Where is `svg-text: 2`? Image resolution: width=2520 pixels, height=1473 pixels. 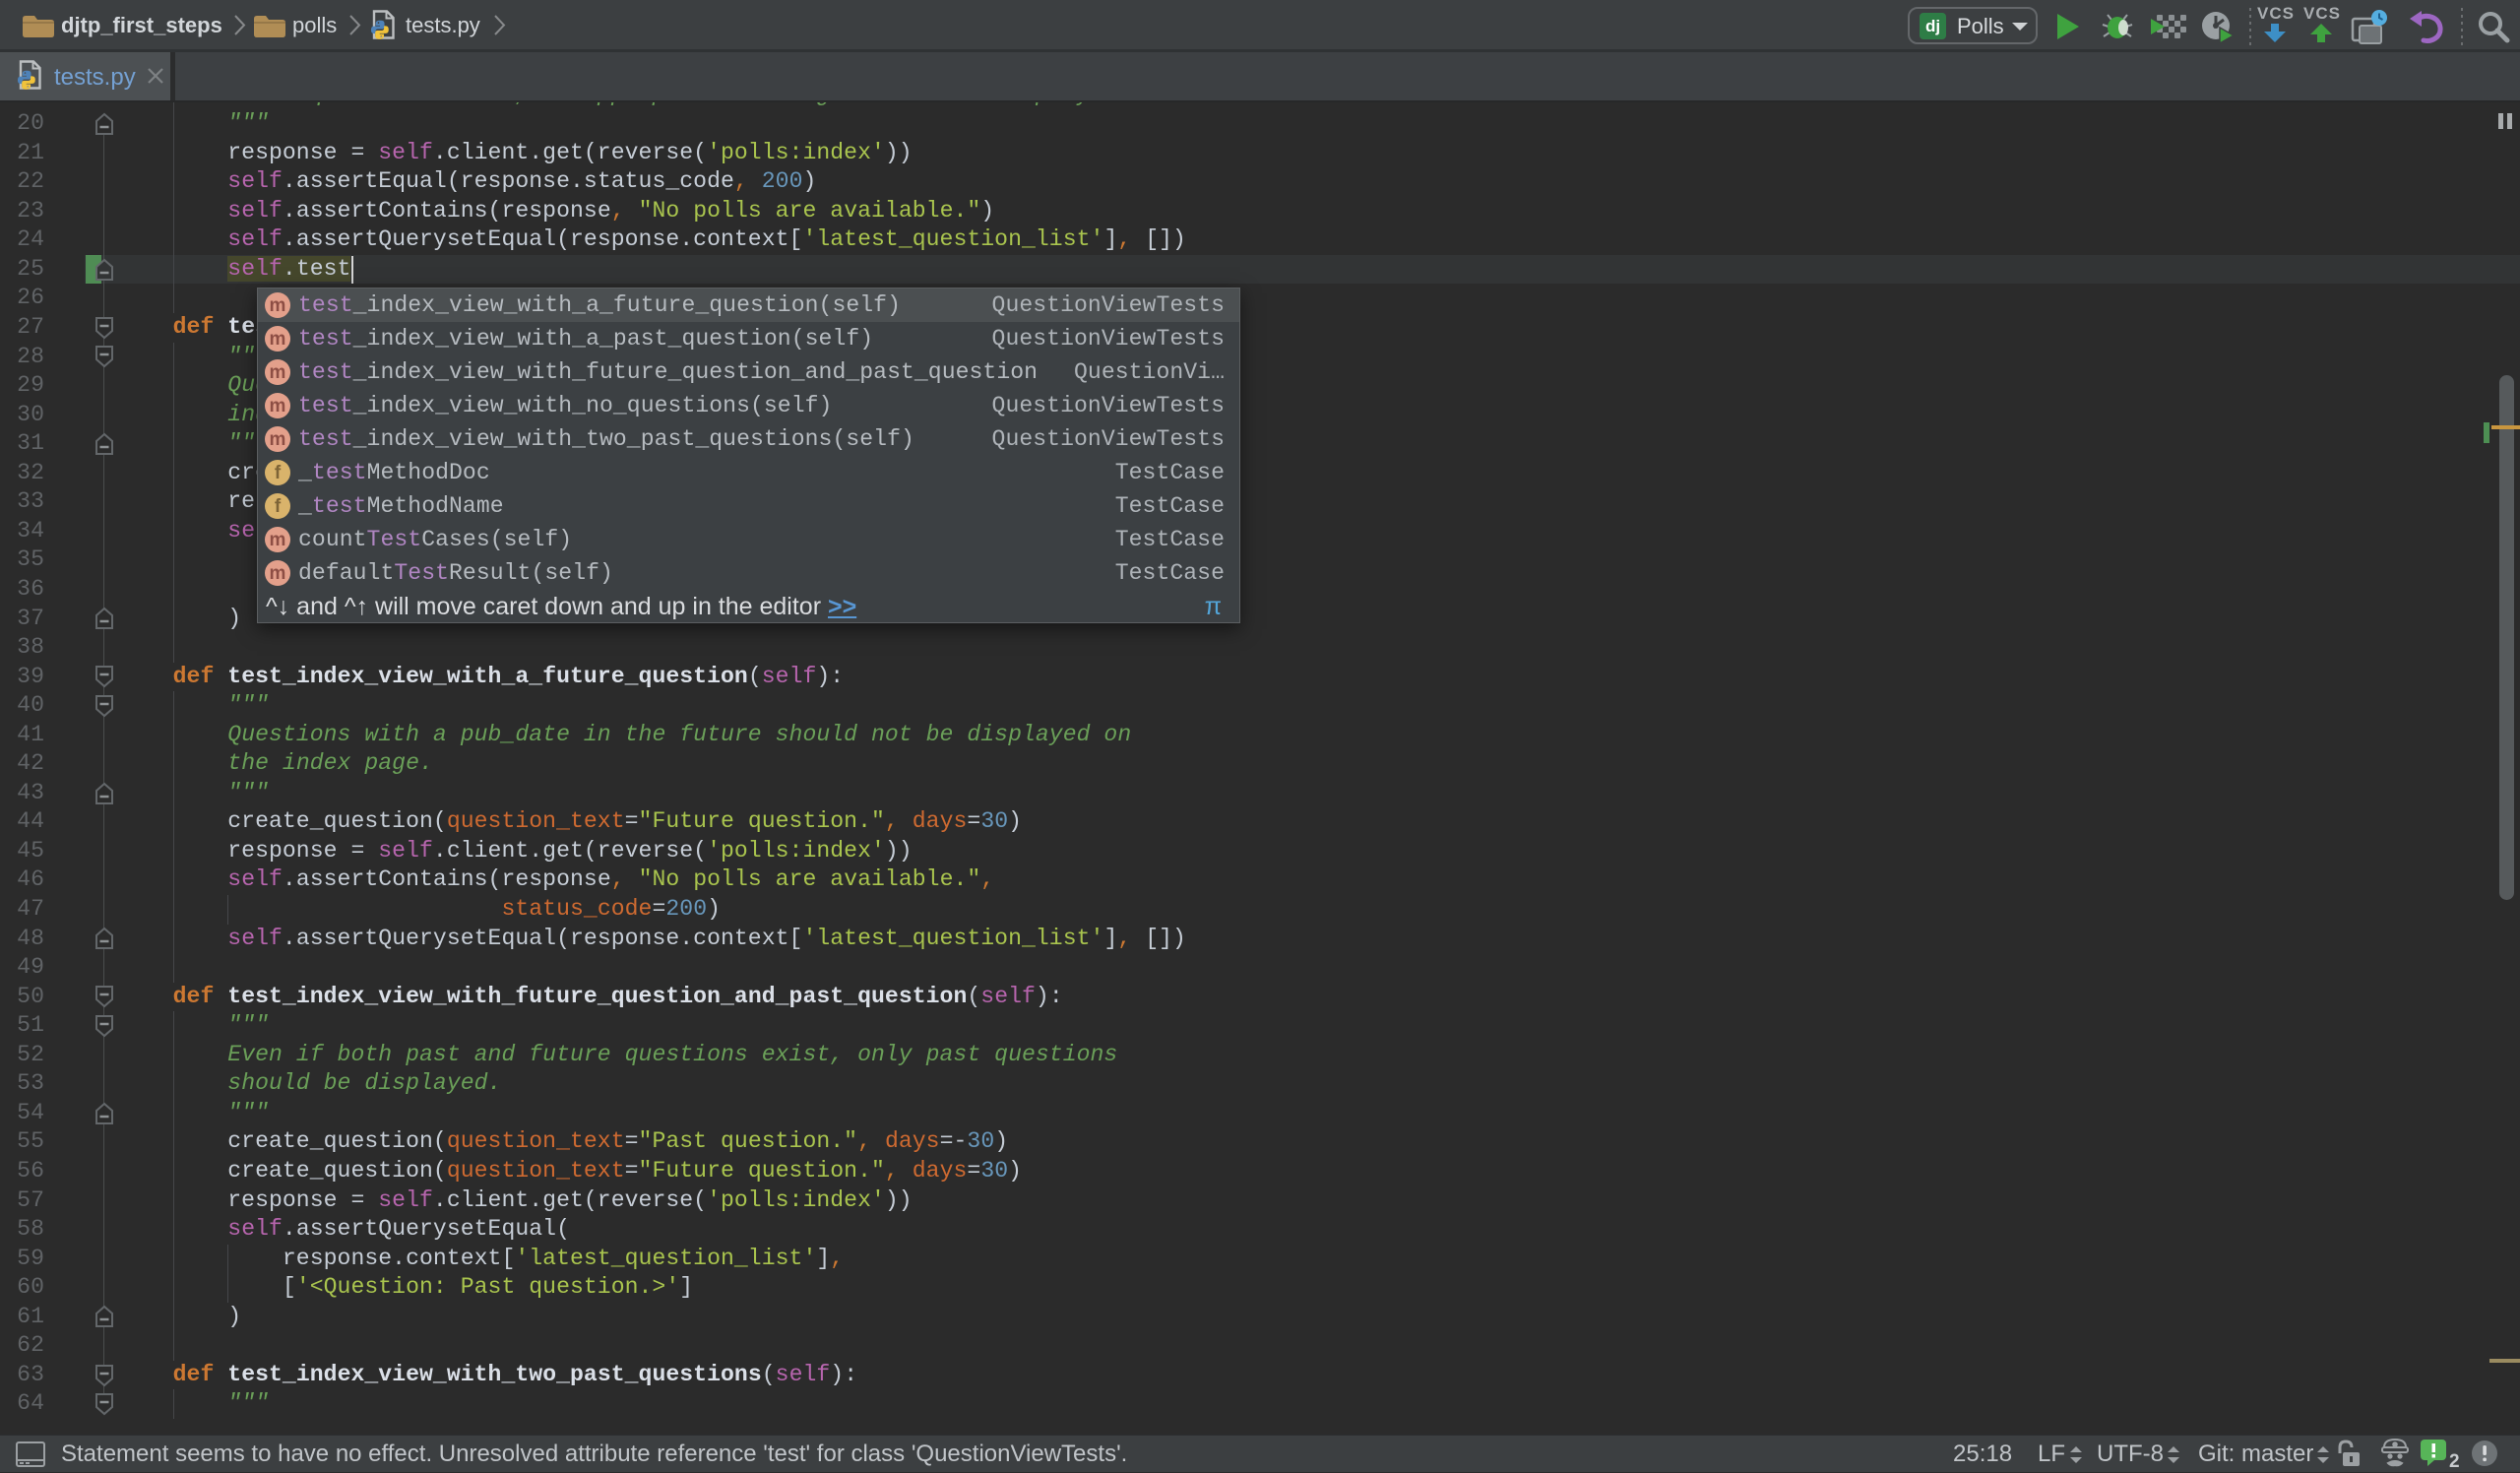
svg-text: 2 is located at coordinates (2454, 1460).